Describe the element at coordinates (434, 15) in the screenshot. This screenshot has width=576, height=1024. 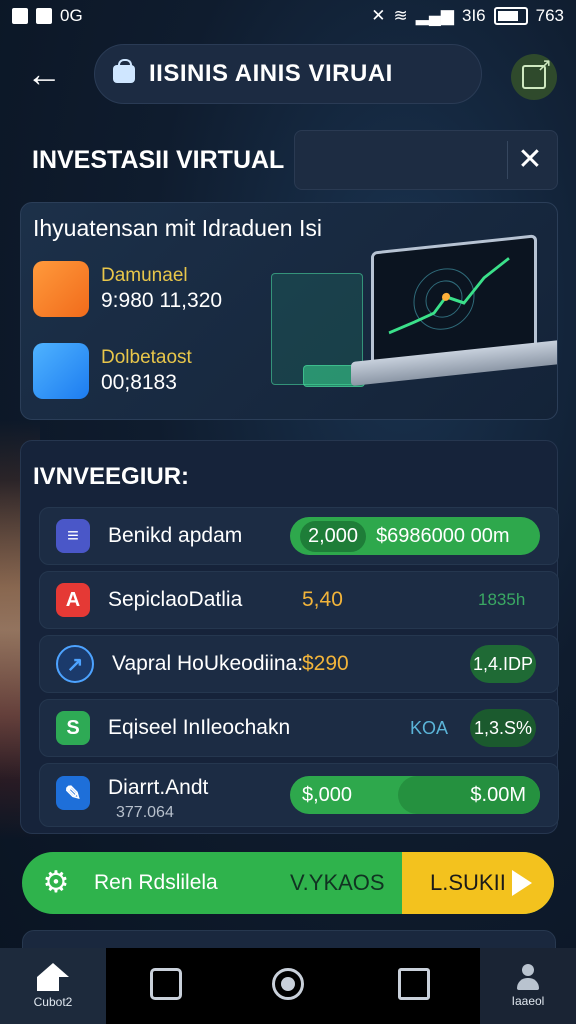
I see `signal-icon: ▂▄▆` at that location.